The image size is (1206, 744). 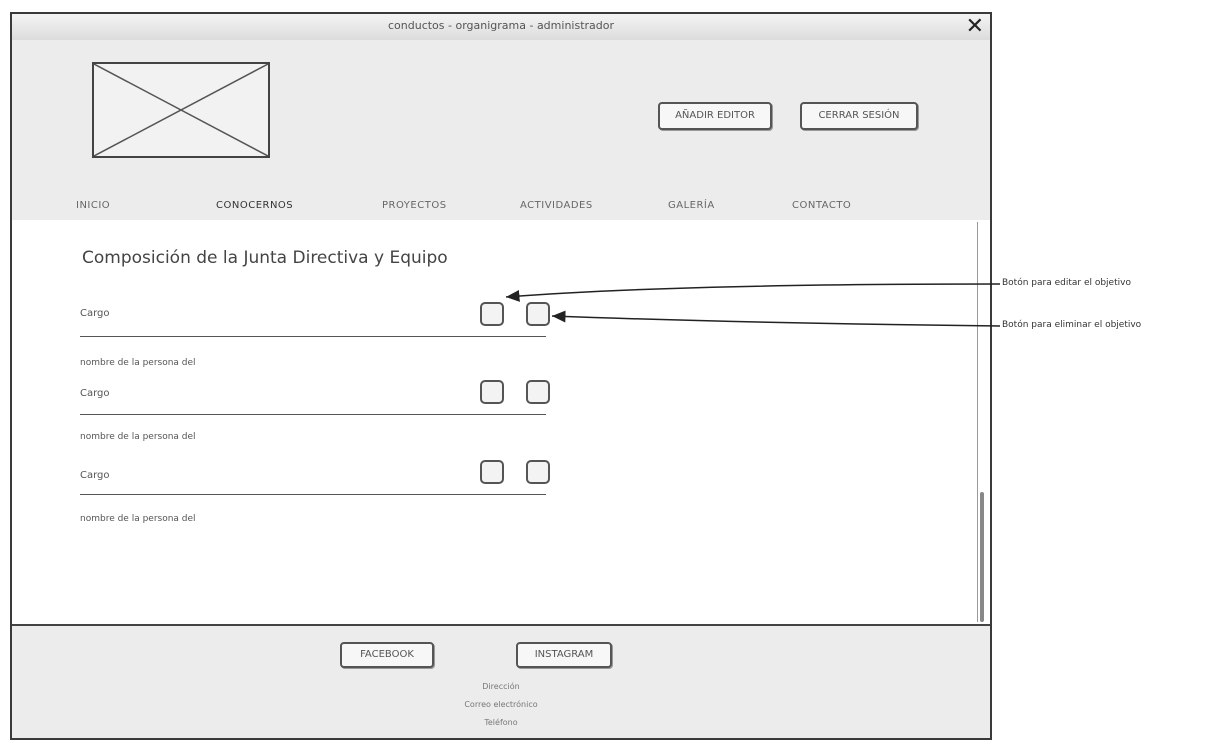 I want to click on arrow-delete-annotation, so click(x=776, y=318).